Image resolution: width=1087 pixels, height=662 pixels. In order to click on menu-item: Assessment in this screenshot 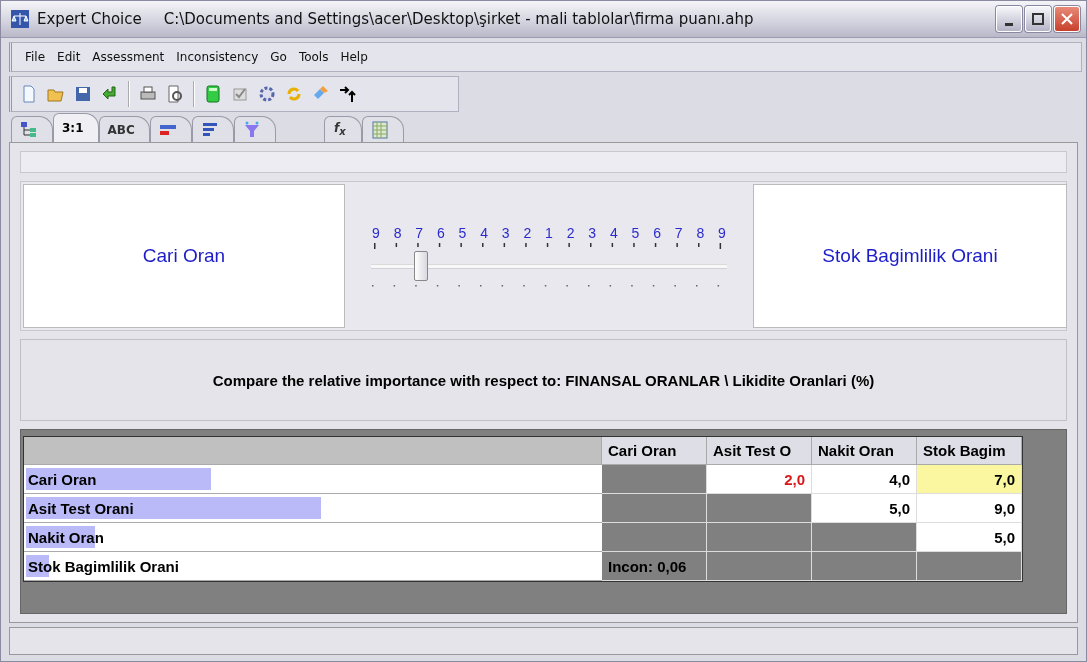, I will do `click(128, 57)`.